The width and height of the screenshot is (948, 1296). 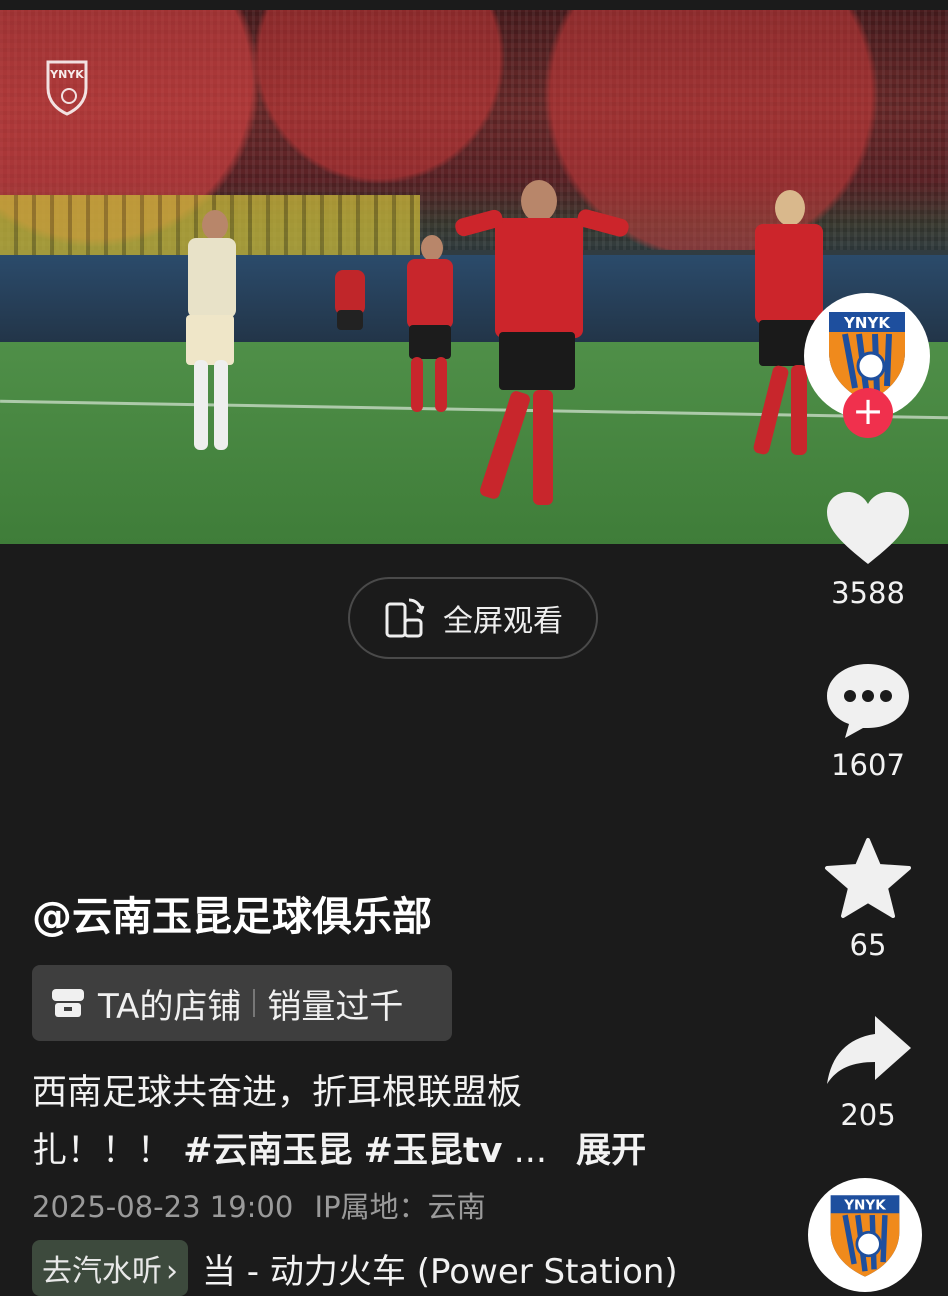 What do you see at coordinates (868, 945) in the screenshot?
I see `favorite-count: 65` at bounding box center [868, 945].